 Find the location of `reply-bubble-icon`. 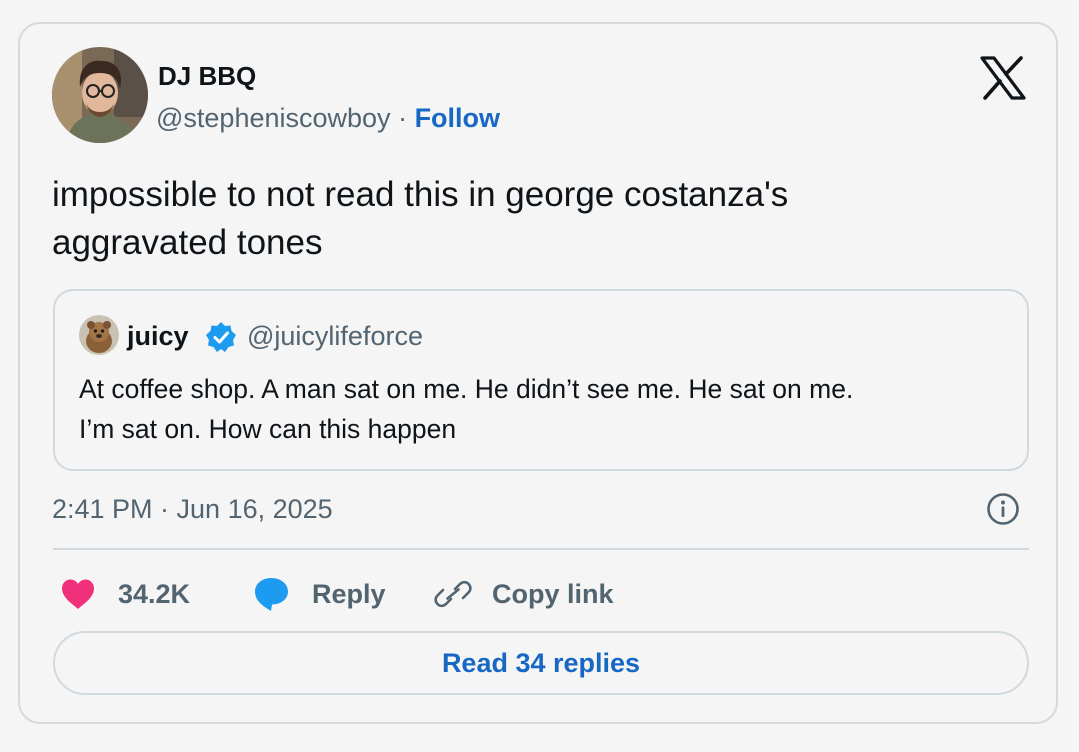

reply-bubble-icon is located at coordinates (271, 594).